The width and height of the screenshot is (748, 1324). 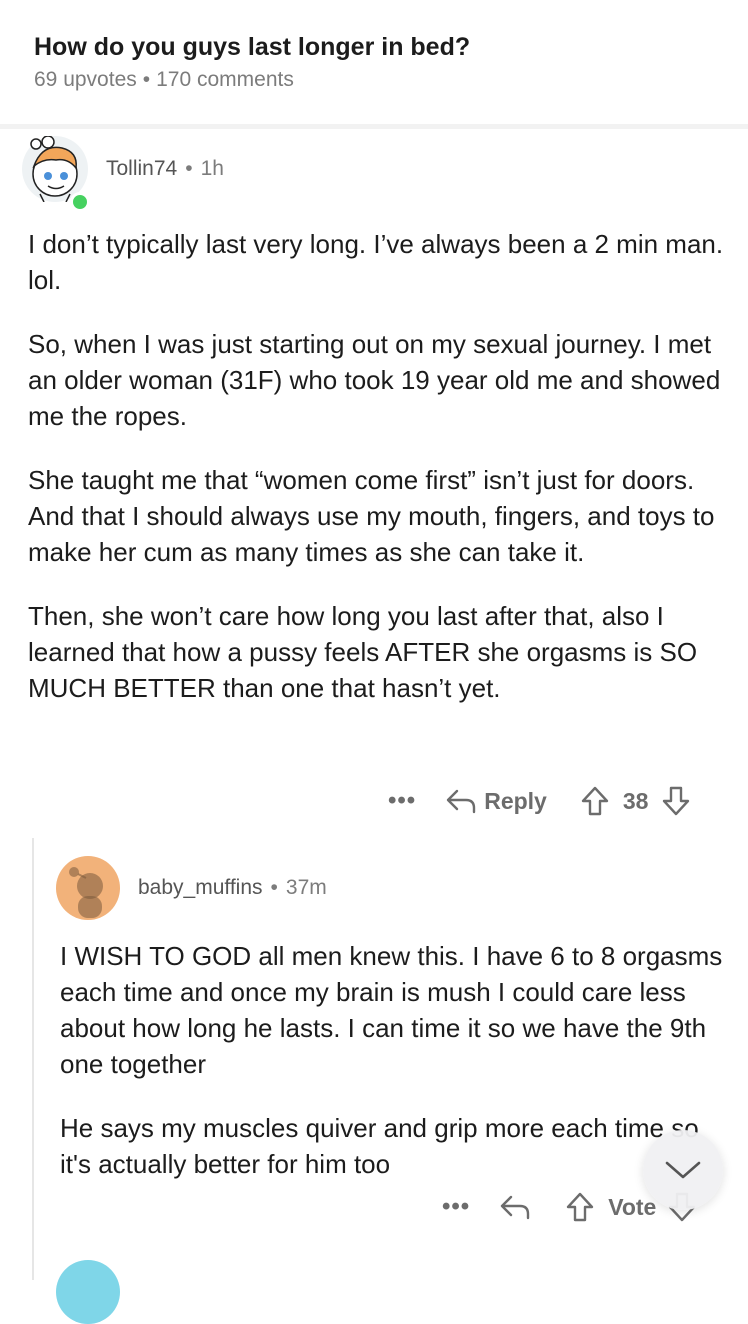 I want to click on reply-label: Reply, so click(x=515, y=800).